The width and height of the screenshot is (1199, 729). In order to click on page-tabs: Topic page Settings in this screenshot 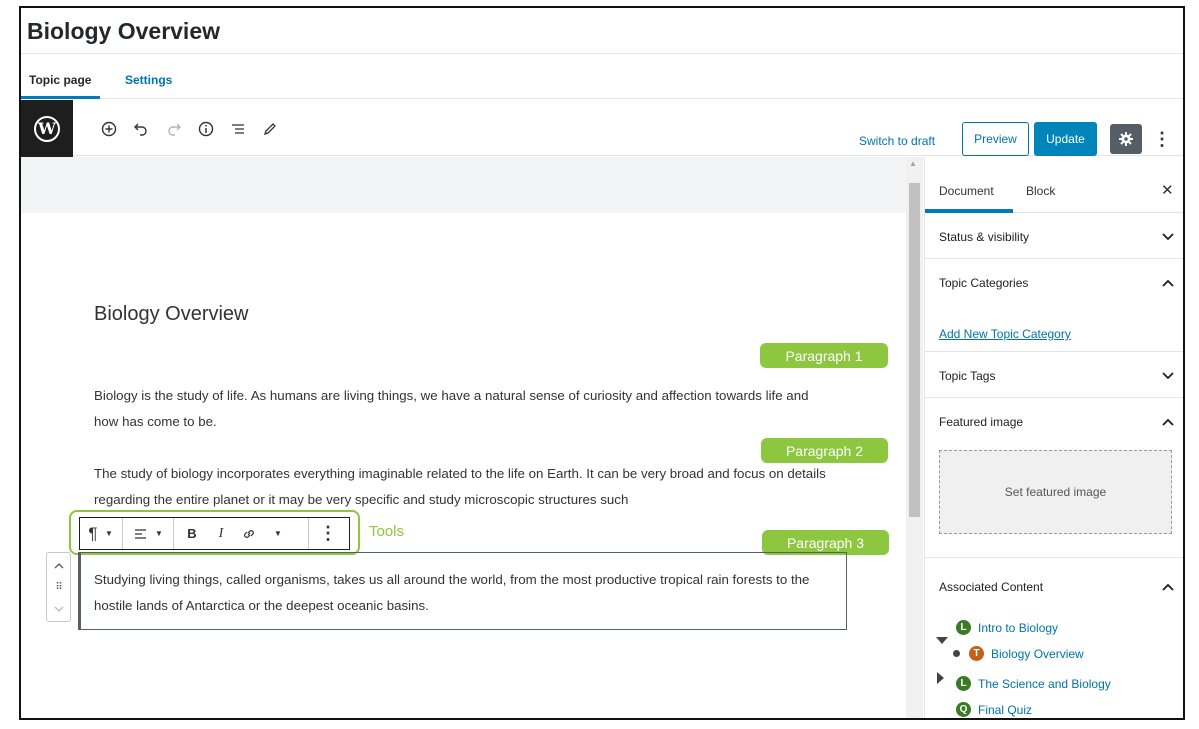, I will do `click(602, 77)`.